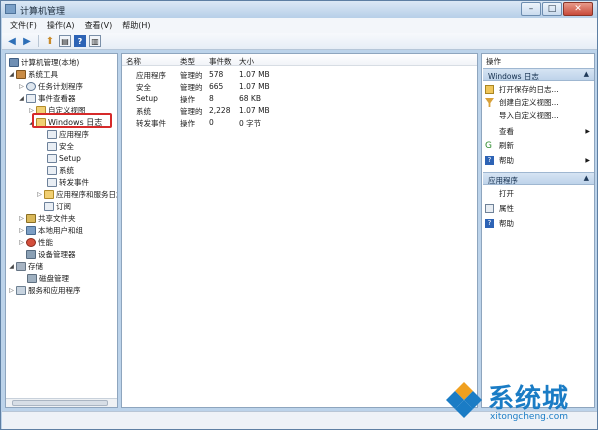 Image resolution: width=598 pixels, height=430 pixels. What do you see at coordinates (539, 160) in the screenshot?
I see `action-help: ? 帮助 ▶` at bounding box center [539, 160].